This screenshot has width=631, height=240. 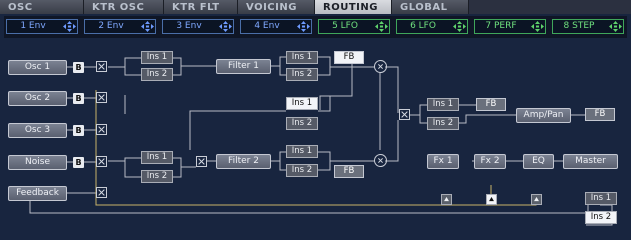 What do you see at coordinates (443, 161) in the screenshot?
I see `fx-1: Fx 1` at bounding box center [443, 161].